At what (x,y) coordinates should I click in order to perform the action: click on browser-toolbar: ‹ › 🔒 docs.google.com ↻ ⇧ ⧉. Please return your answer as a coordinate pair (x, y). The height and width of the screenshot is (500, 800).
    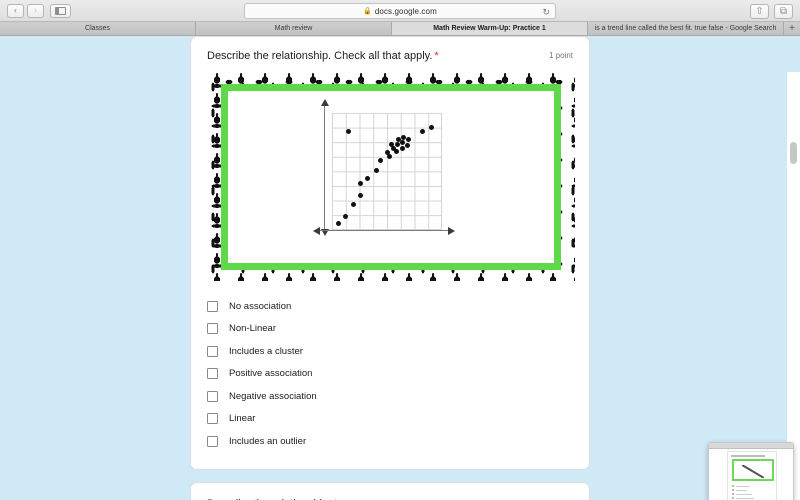
    Looking at the image, I should click on (400, 11).